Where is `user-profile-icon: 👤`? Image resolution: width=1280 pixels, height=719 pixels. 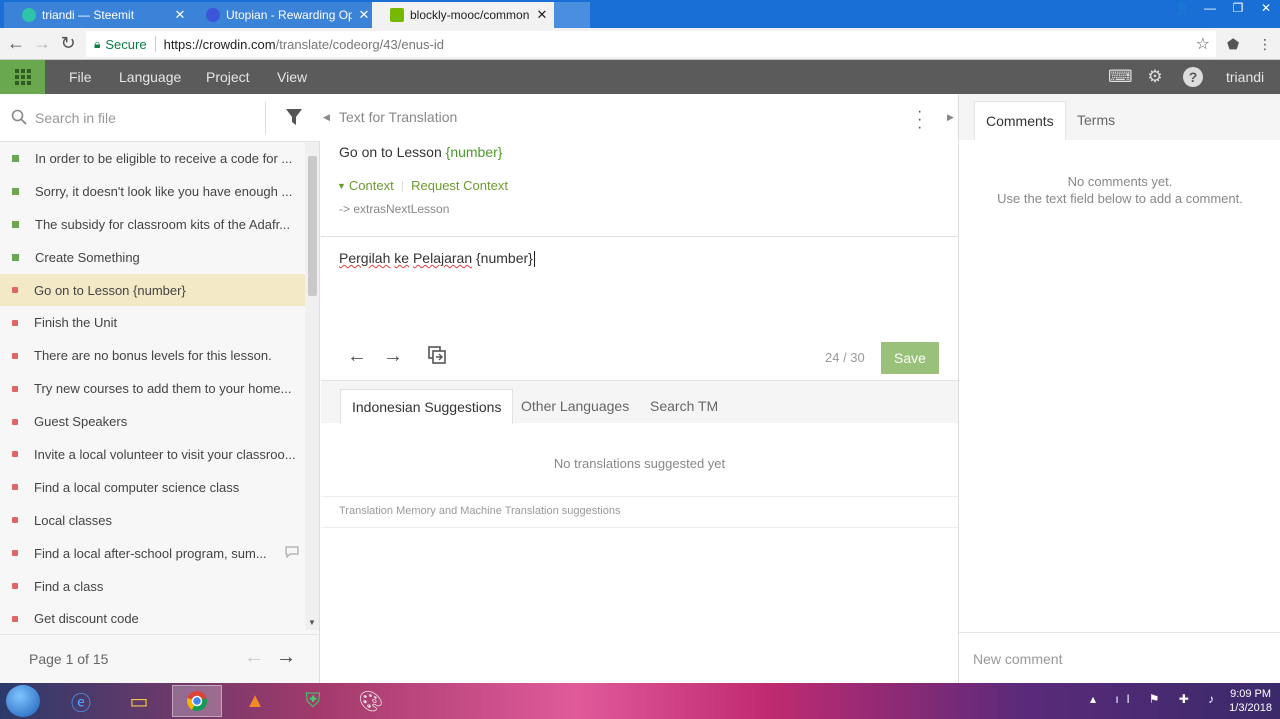 user-profile-icon: 👤 is located at coordinates (1182, 9).